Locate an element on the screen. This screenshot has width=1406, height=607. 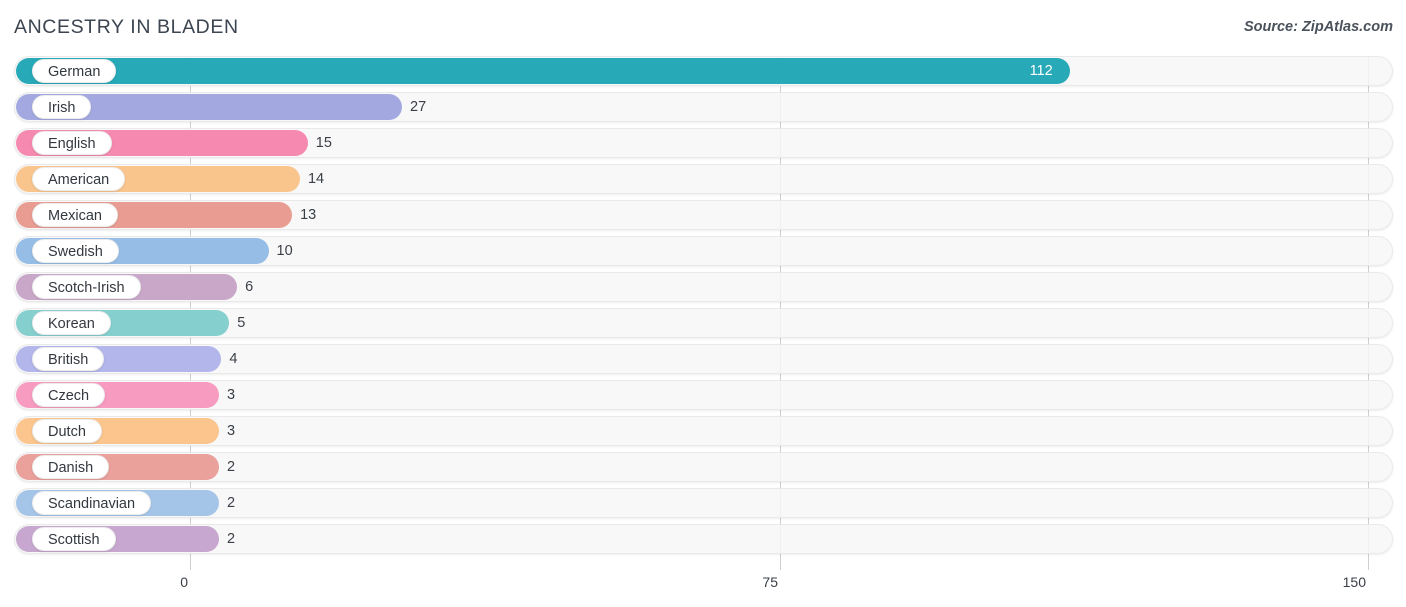
bar-value-label: 112 is located at coordinates (1041, 71).